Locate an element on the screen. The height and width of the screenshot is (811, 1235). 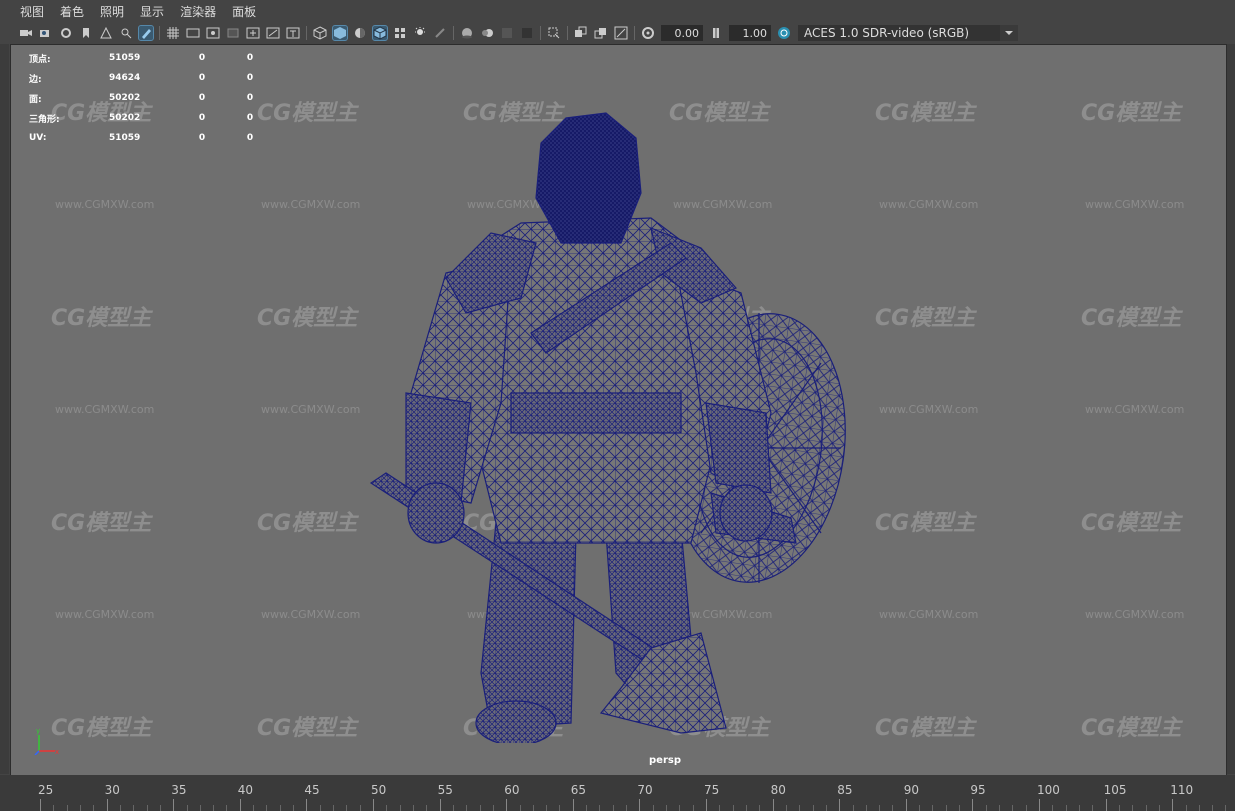
depth-of-field-icon is located at coordinates (527, 33).